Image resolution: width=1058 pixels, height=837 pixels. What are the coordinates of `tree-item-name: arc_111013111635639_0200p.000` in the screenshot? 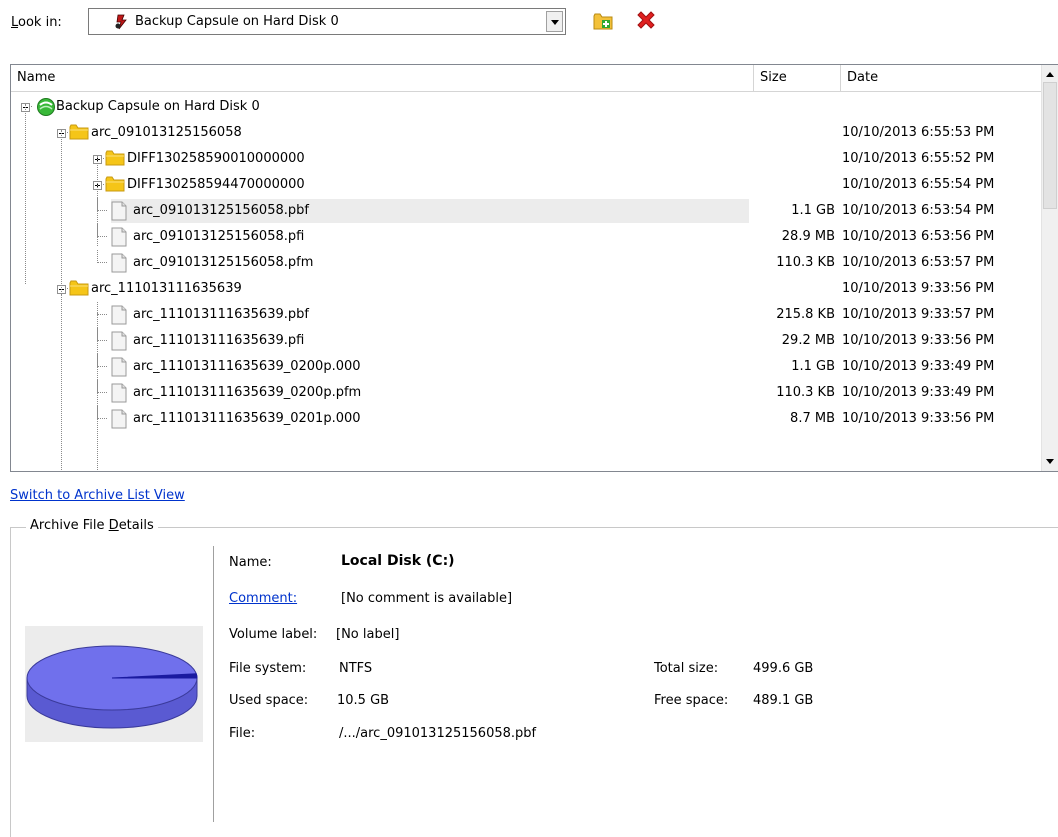 It's located at (247, 366).